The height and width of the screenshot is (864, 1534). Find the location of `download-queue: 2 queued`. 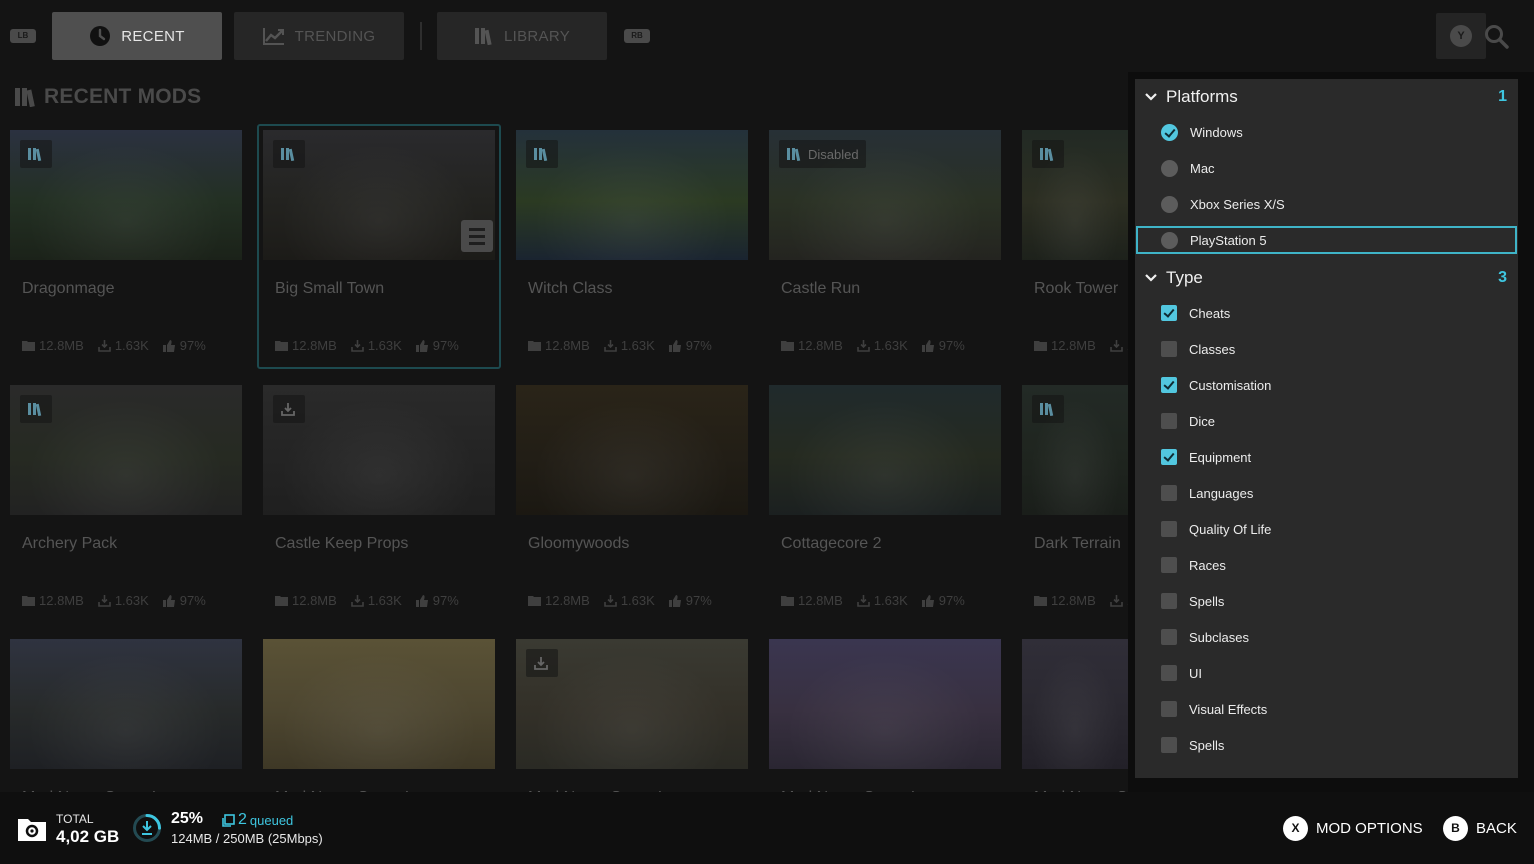

download-queue: 2 queued is located at coordinates (257, 820).